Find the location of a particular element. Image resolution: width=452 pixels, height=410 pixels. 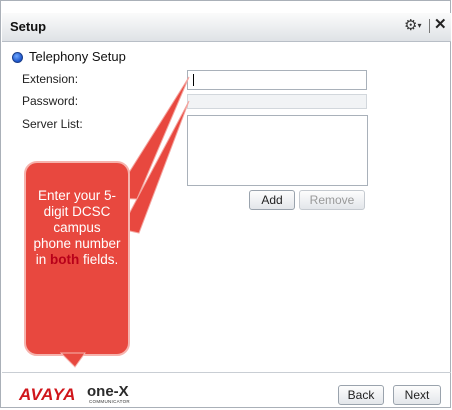

callout-pointer-password is located at coordinates (155, 167).